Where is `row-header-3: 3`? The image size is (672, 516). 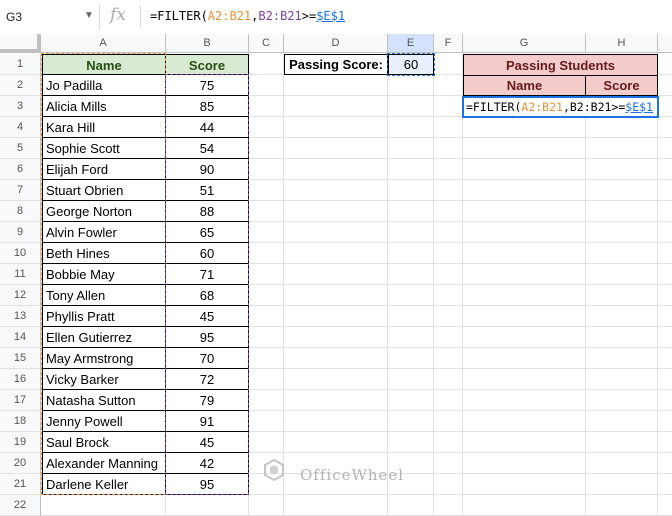 row-header-3: 3 is located at coordinates (20, 106).